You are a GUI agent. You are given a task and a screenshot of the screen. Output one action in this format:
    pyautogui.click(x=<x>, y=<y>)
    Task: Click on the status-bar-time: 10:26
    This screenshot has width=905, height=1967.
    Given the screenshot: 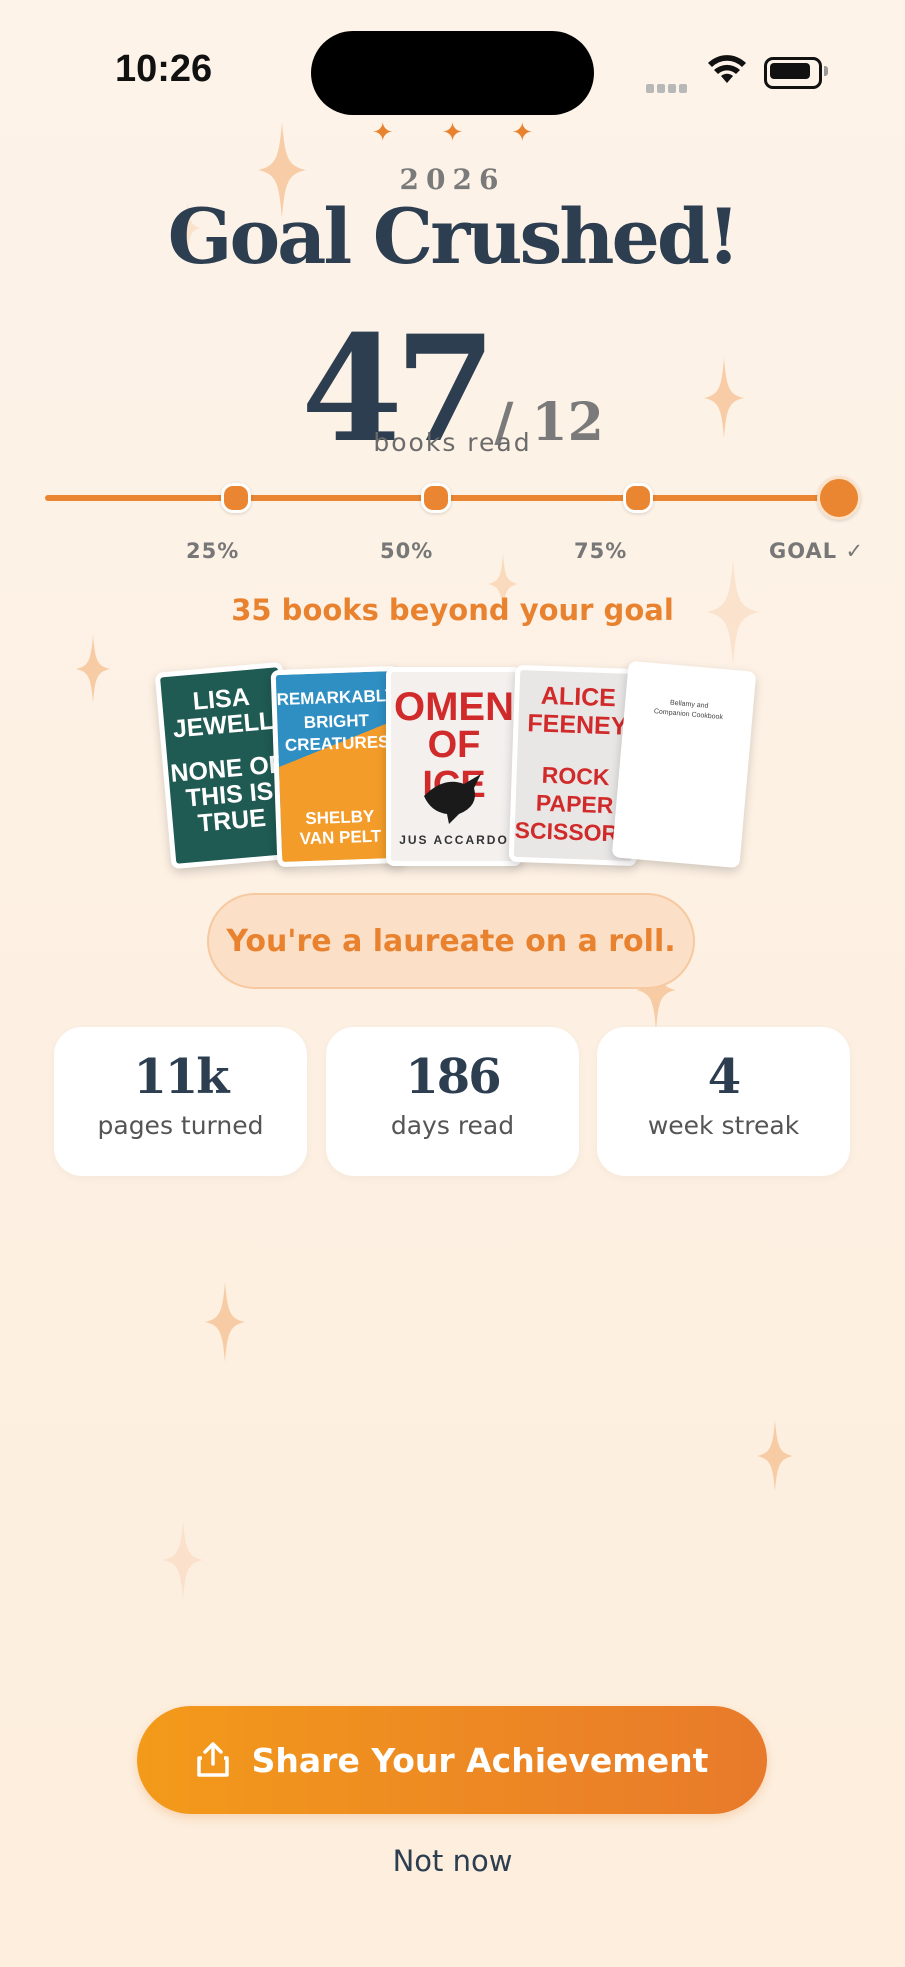 What is the action you would take?
    pyautogui.click(x=164, y=69)
    